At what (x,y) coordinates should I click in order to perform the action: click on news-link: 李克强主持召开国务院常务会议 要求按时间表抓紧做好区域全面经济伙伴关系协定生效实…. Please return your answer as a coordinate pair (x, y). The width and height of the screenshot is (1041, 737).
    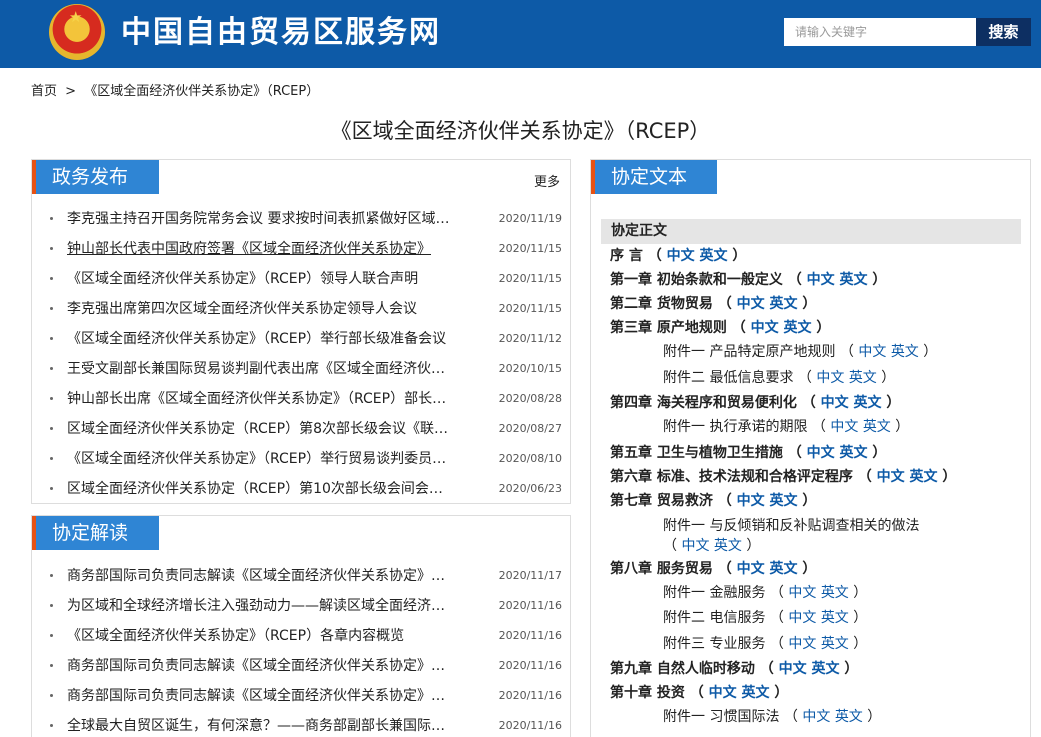
    Looking at the image, I should click on (258, 219).